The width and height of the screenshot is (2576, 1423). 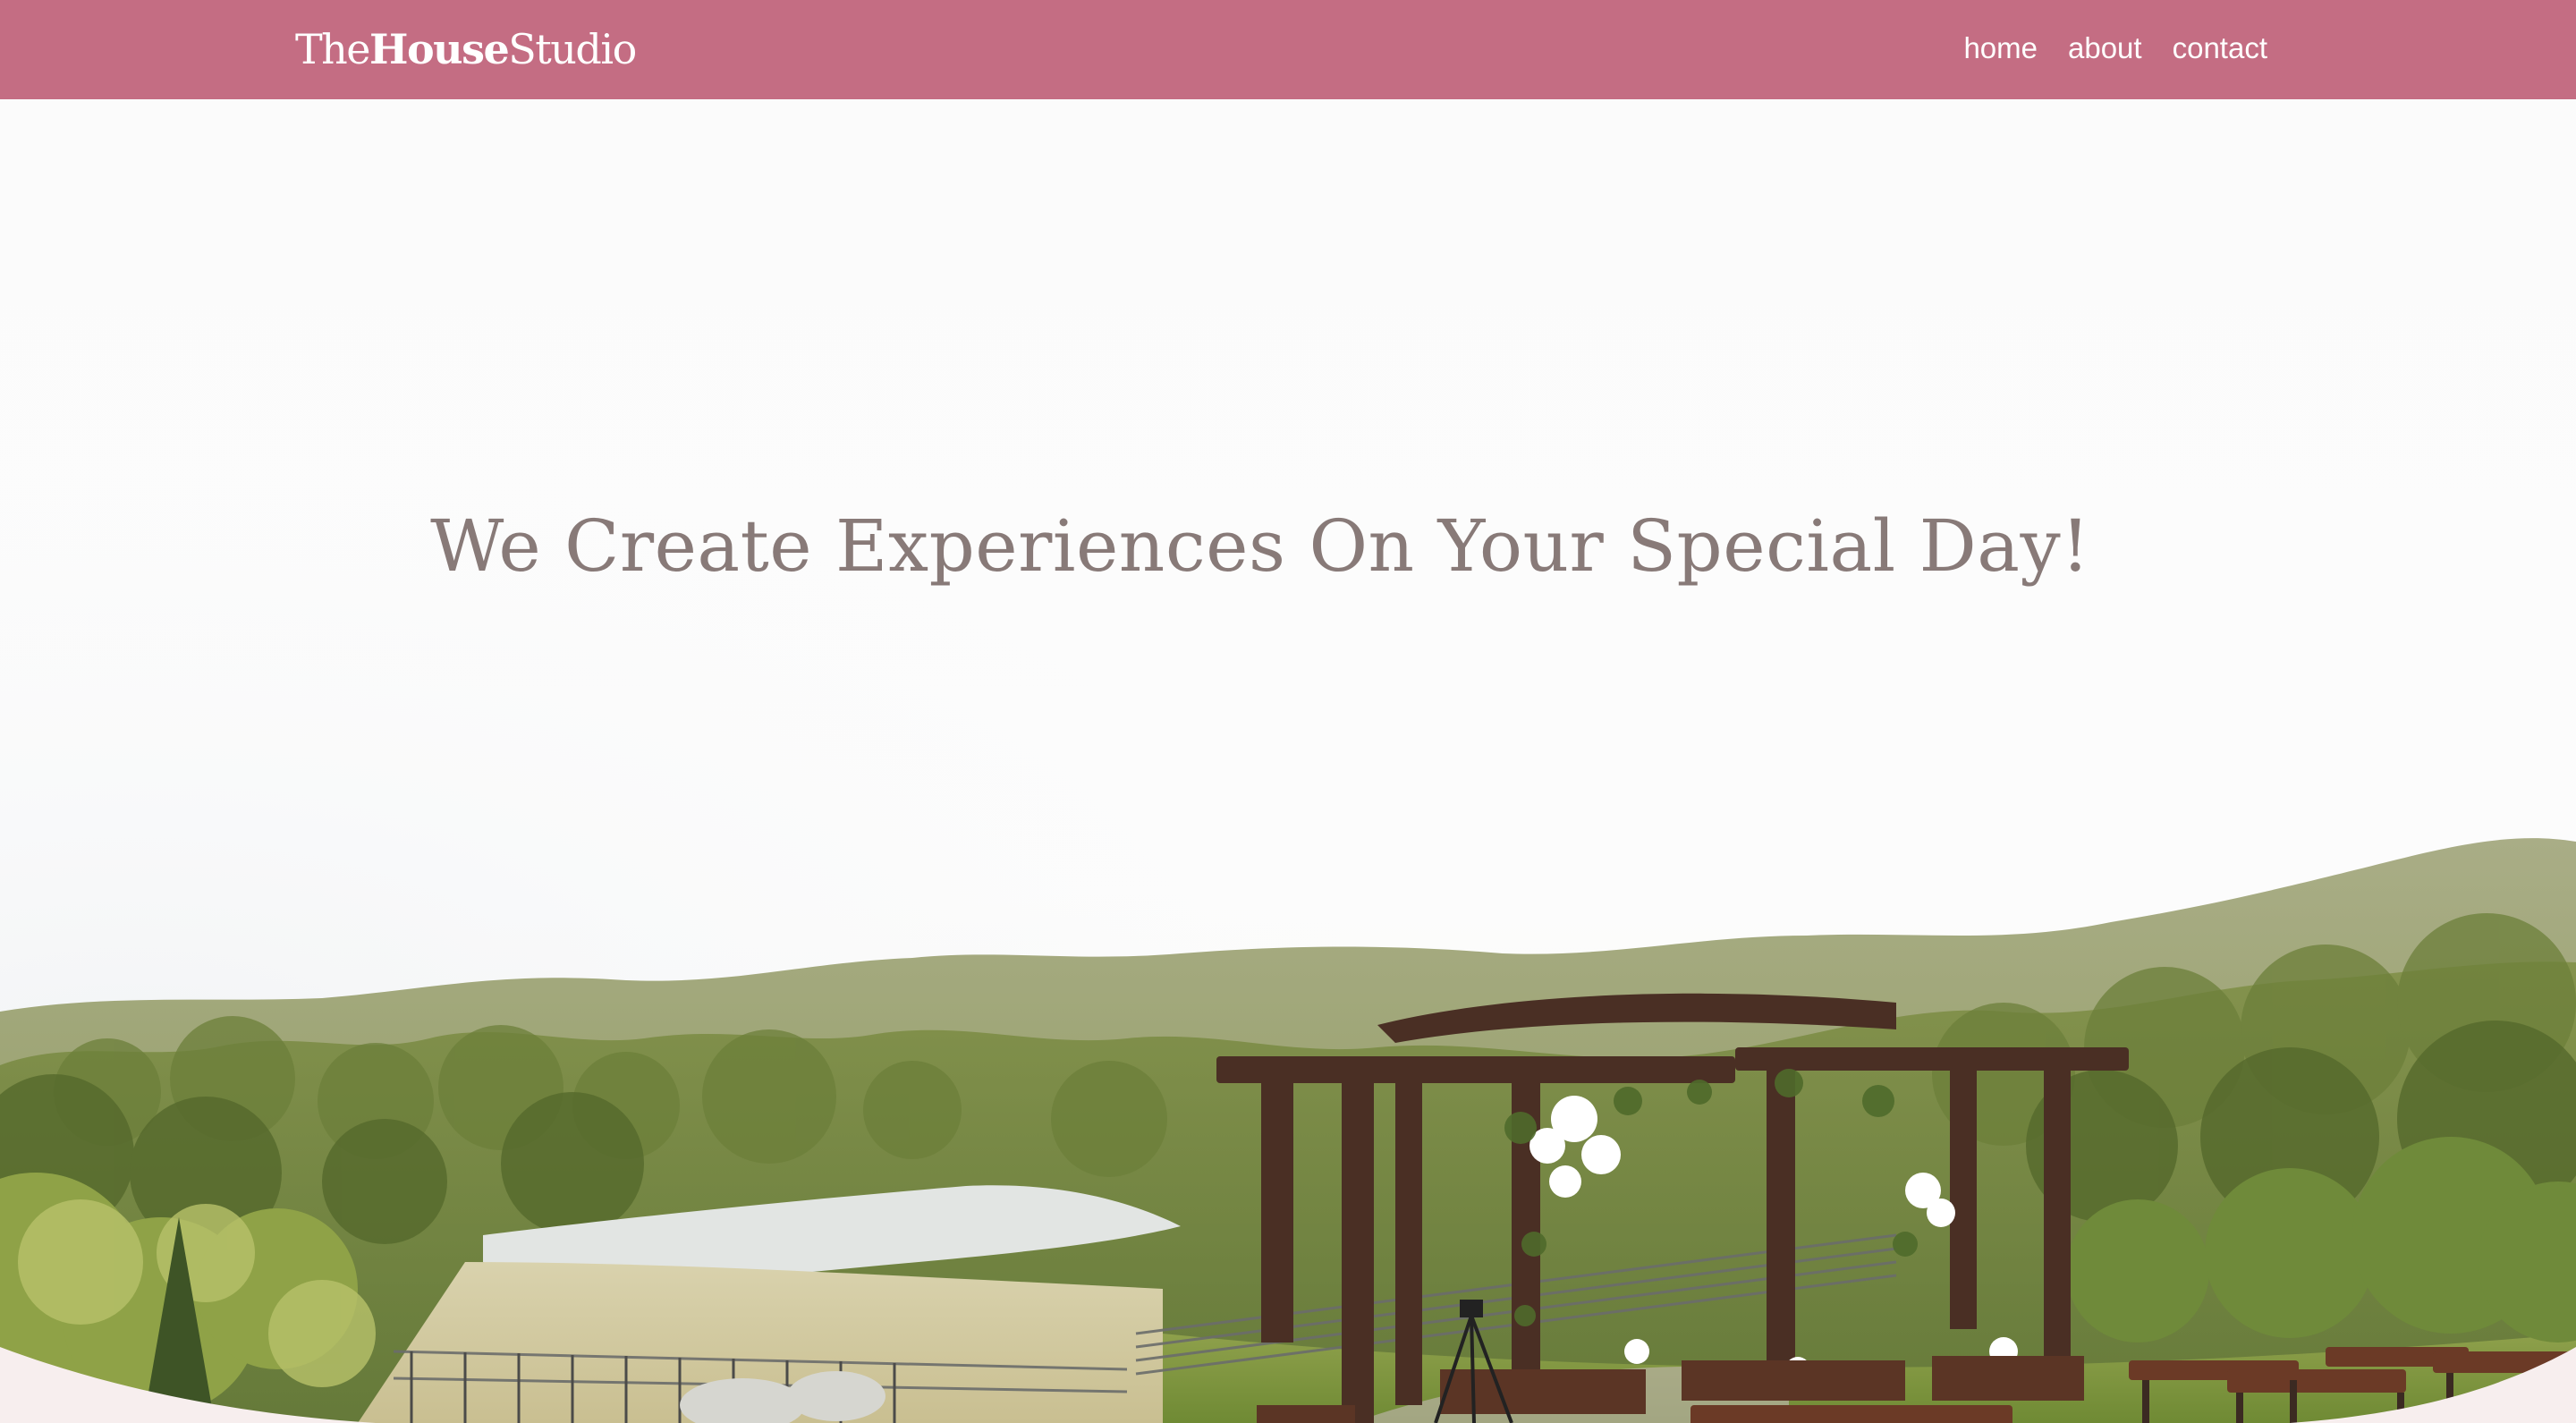 I want to click on main-nav: home about contact, so click(x=2115, y=48).